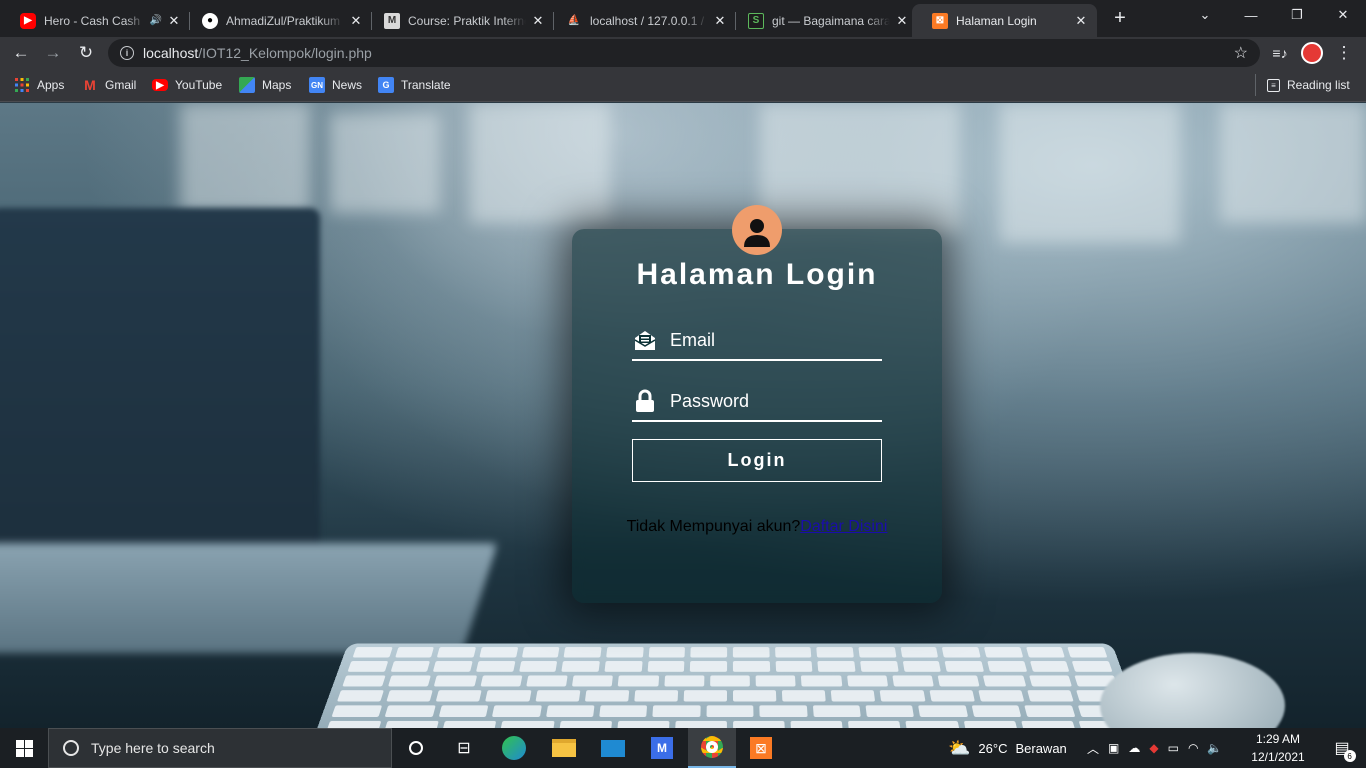 The height and width of the screenshot is (768, 1366). I want to click on xampp-taskbar-icon: ⊠, so click(761, 748).